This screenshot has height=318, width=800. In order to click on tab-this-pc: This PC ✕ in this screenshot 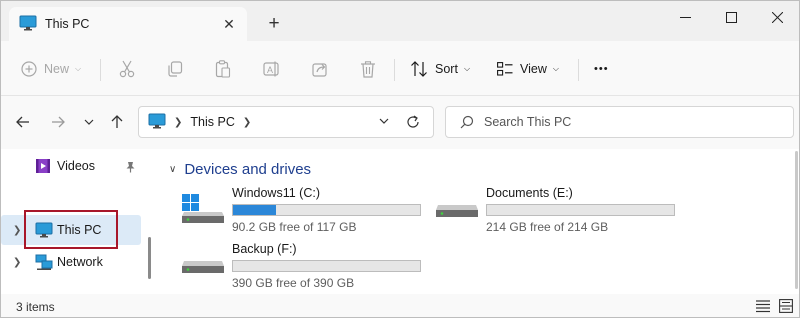, I will do `click(128, 24)`.